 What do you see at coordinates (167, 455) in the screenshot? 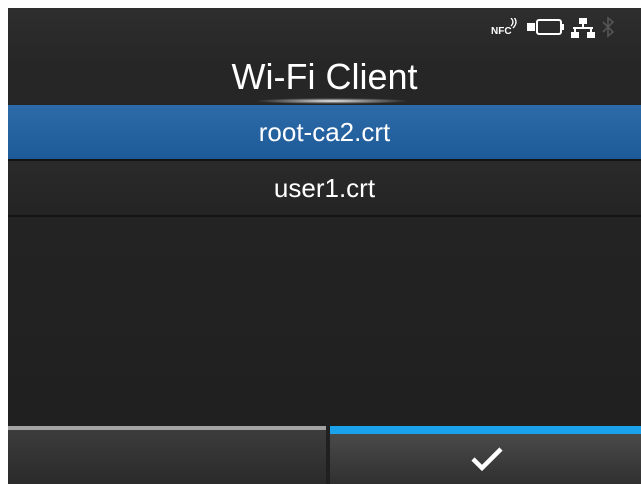
I see `softkey-left-button` at bounding box center [167, 455].